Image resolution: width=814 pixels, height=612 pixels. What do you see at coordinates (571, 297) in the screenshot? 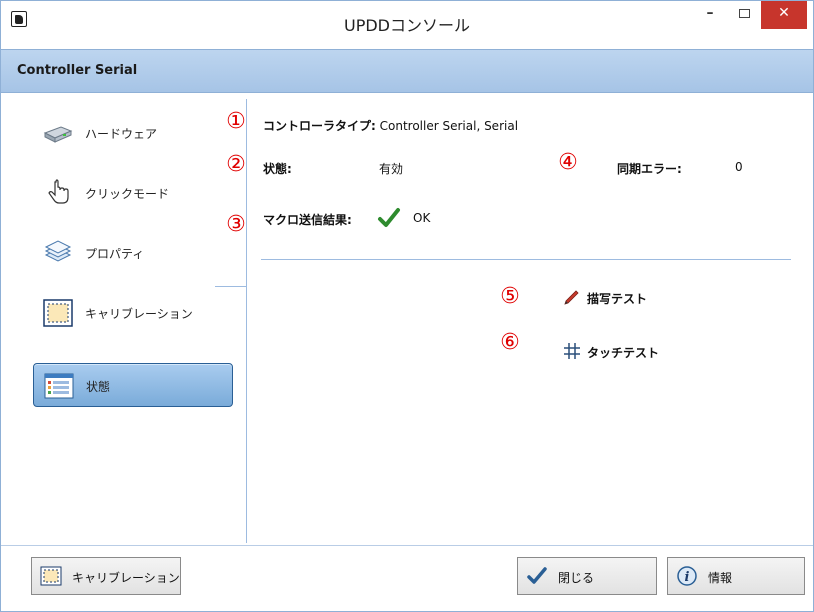
I see `pencil-icon` at bounding box center [571, 297].